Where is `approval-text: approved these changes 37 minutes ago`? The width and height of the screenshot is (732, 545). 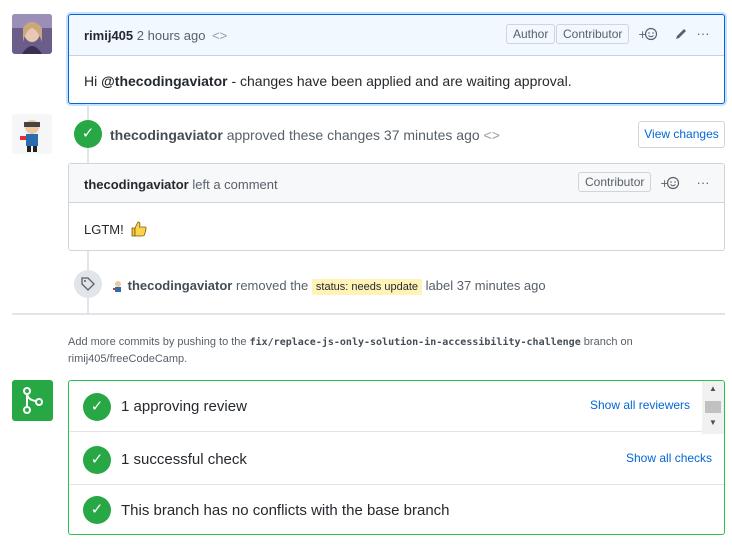
approval-text: approved these changes 37 minutes ago is located at coordinates (353, 135).